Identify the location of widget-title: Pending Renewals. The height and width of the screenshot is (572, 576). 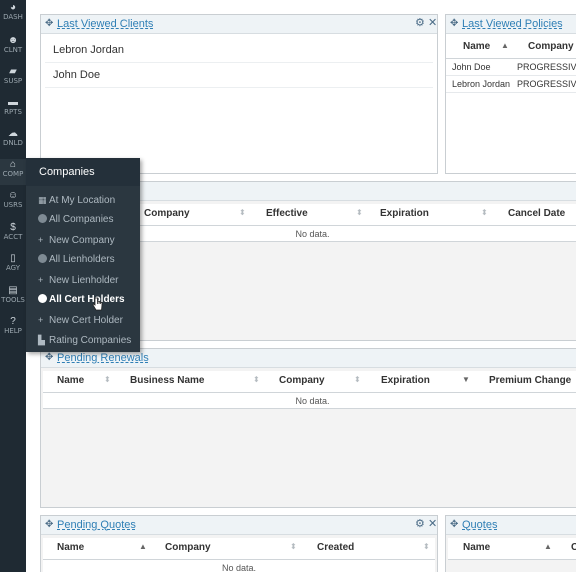
(103, 358).